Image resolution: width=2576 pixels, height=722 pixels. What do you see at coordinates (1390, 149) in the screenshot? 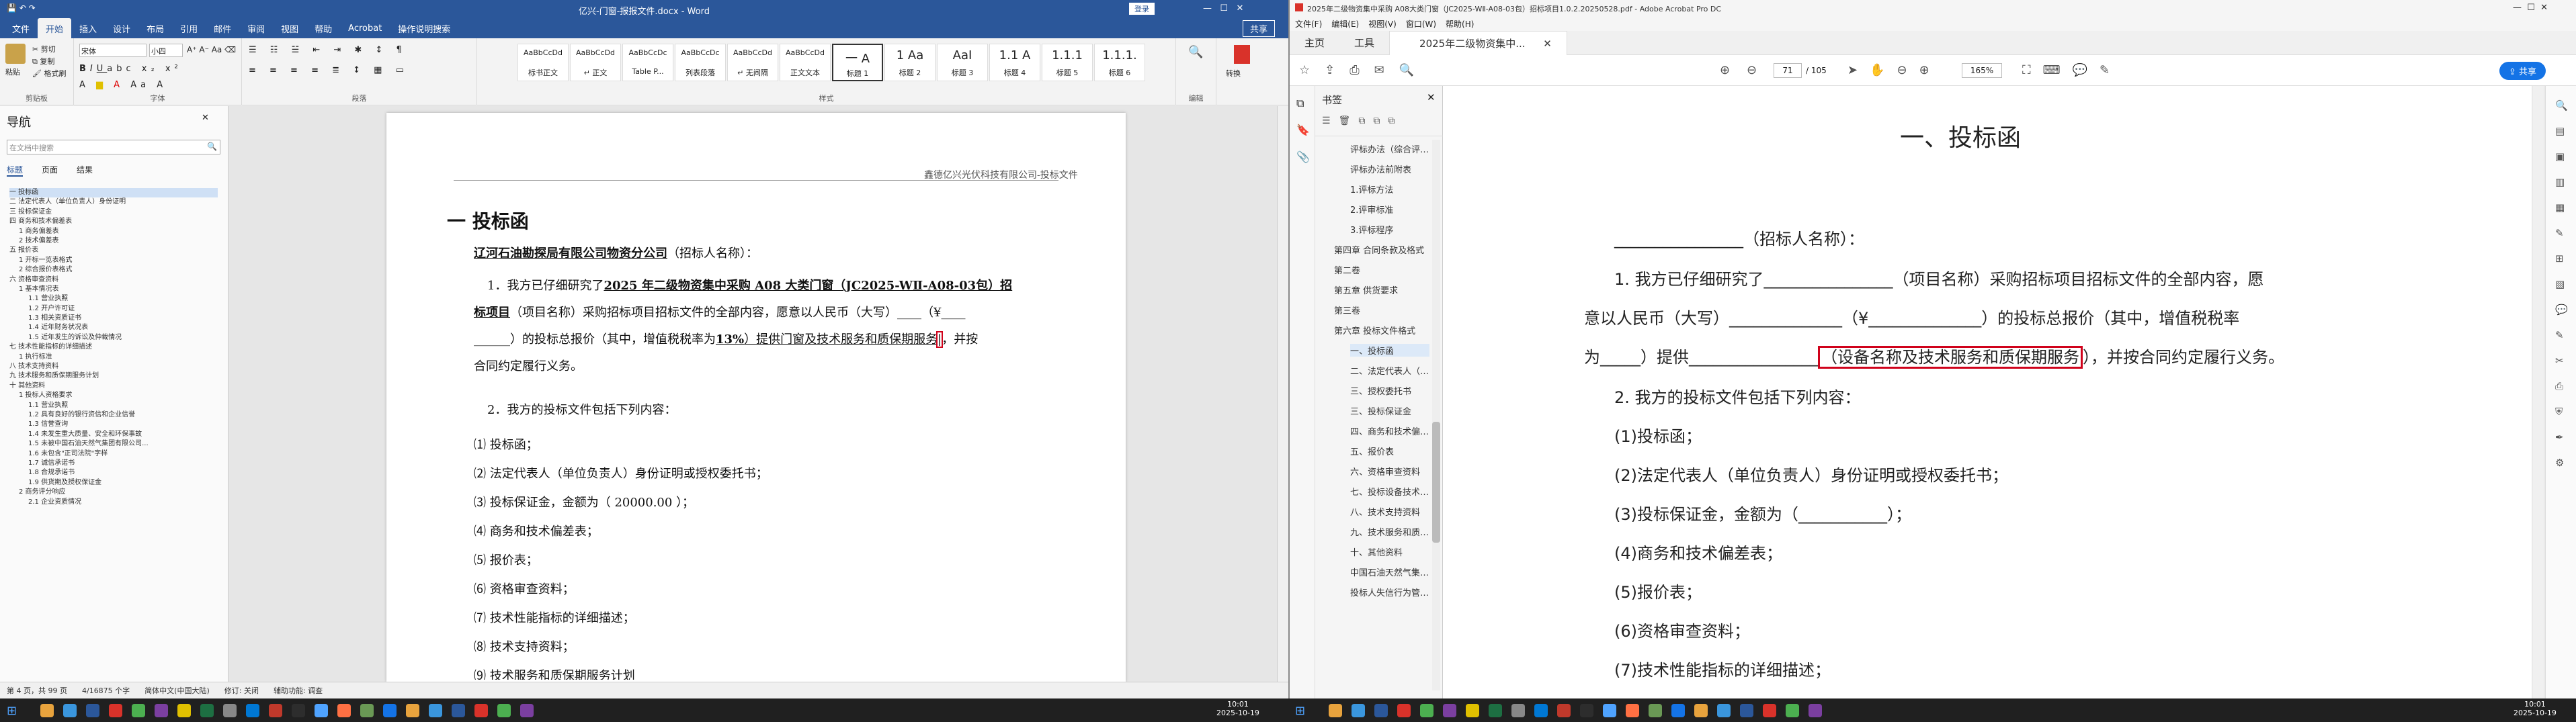
I see `bookmark-item: 评标办法（综合评估法）` at bounding box center [1390, 149].